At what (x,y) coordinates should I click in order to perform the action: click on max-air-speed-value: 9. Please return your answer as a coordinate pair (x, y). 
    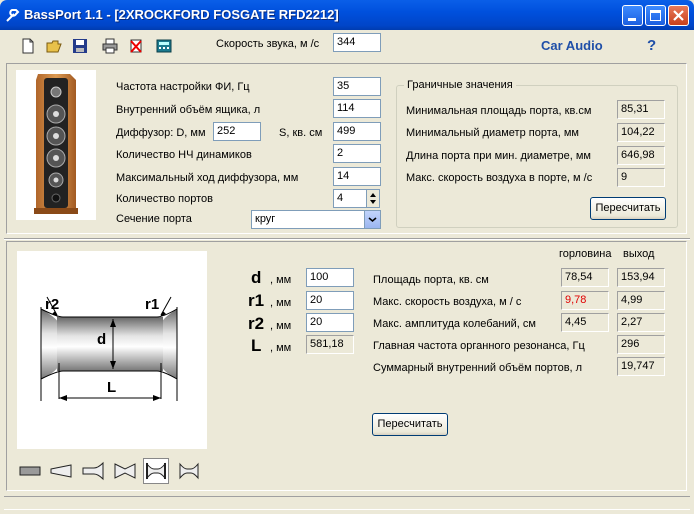
    Looking at the image, I should click on (641, 177).